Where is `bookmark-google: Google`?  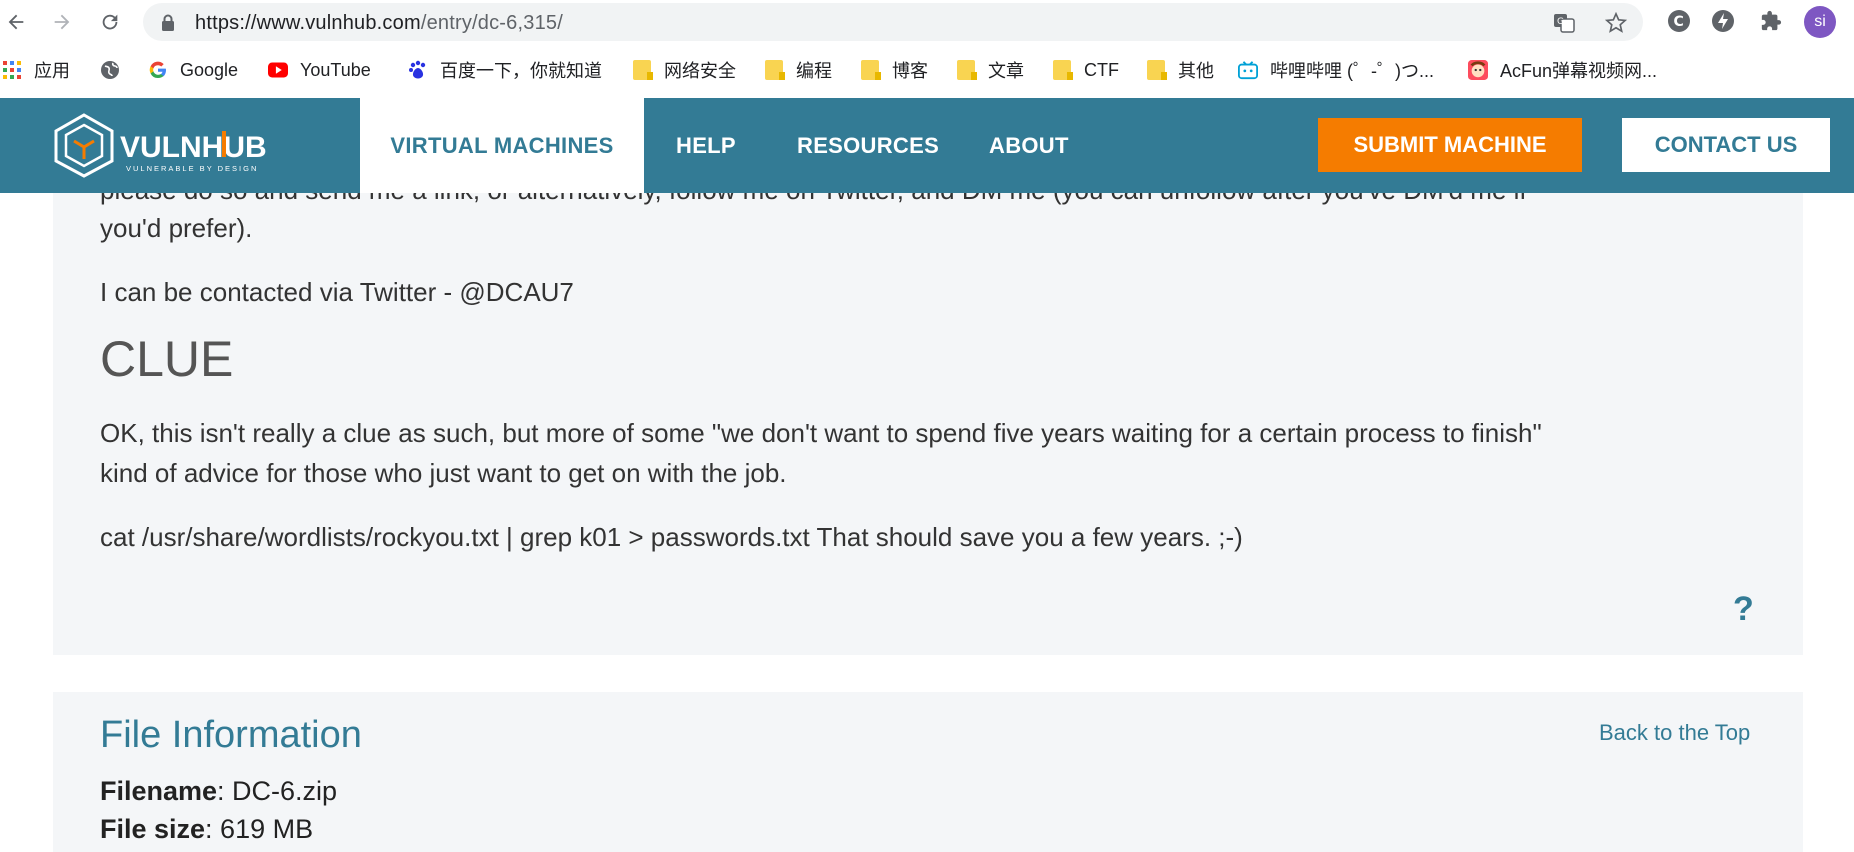
bookmark-google: Google is located at coordinates (193, 70).